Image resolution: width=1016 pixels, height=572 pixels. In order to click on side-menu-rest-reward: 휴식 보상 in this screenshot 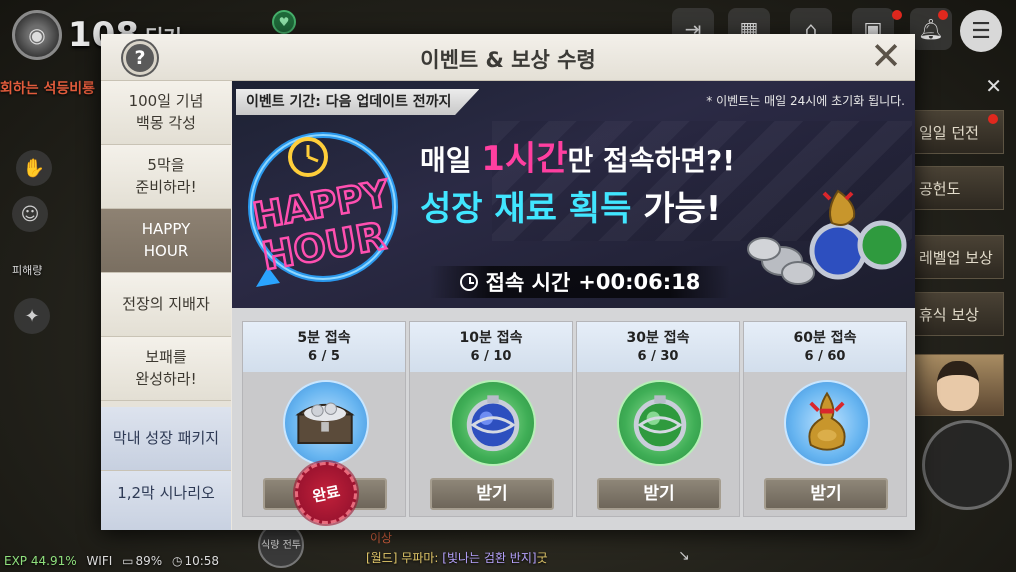, I will do `click(958, 314)`.